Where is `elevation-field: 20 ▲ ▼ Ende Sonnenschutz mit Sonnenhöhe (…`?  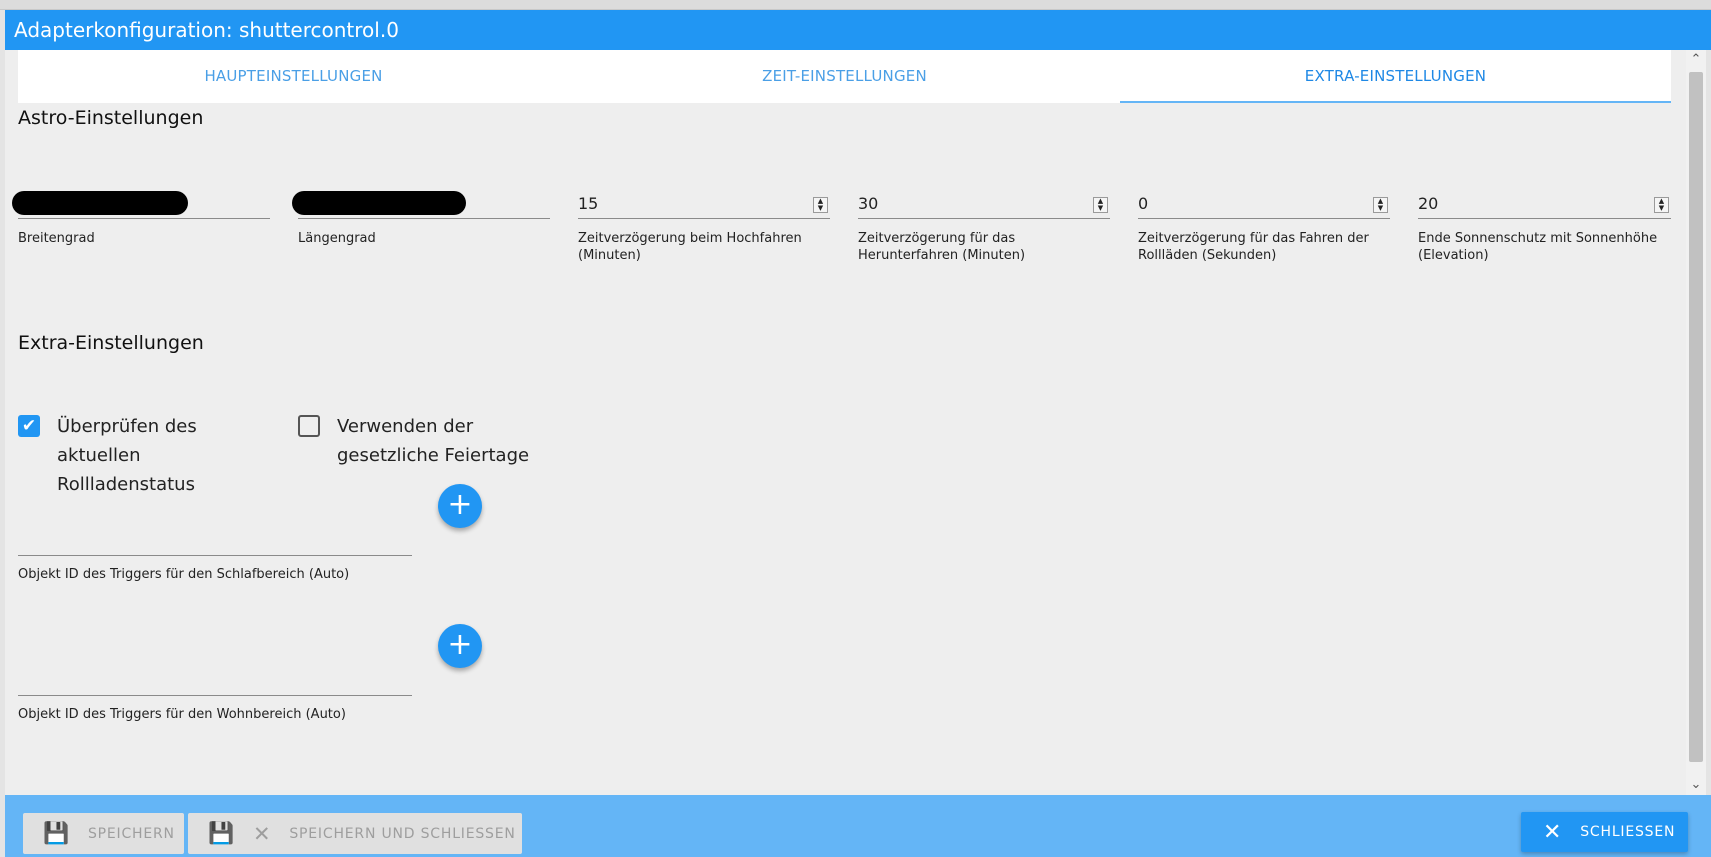
elevation-field: 20 ▲ ▼ Ende Sonnenschutz mit Sonnenhöhe (… is located at coordinates (1544, 226).